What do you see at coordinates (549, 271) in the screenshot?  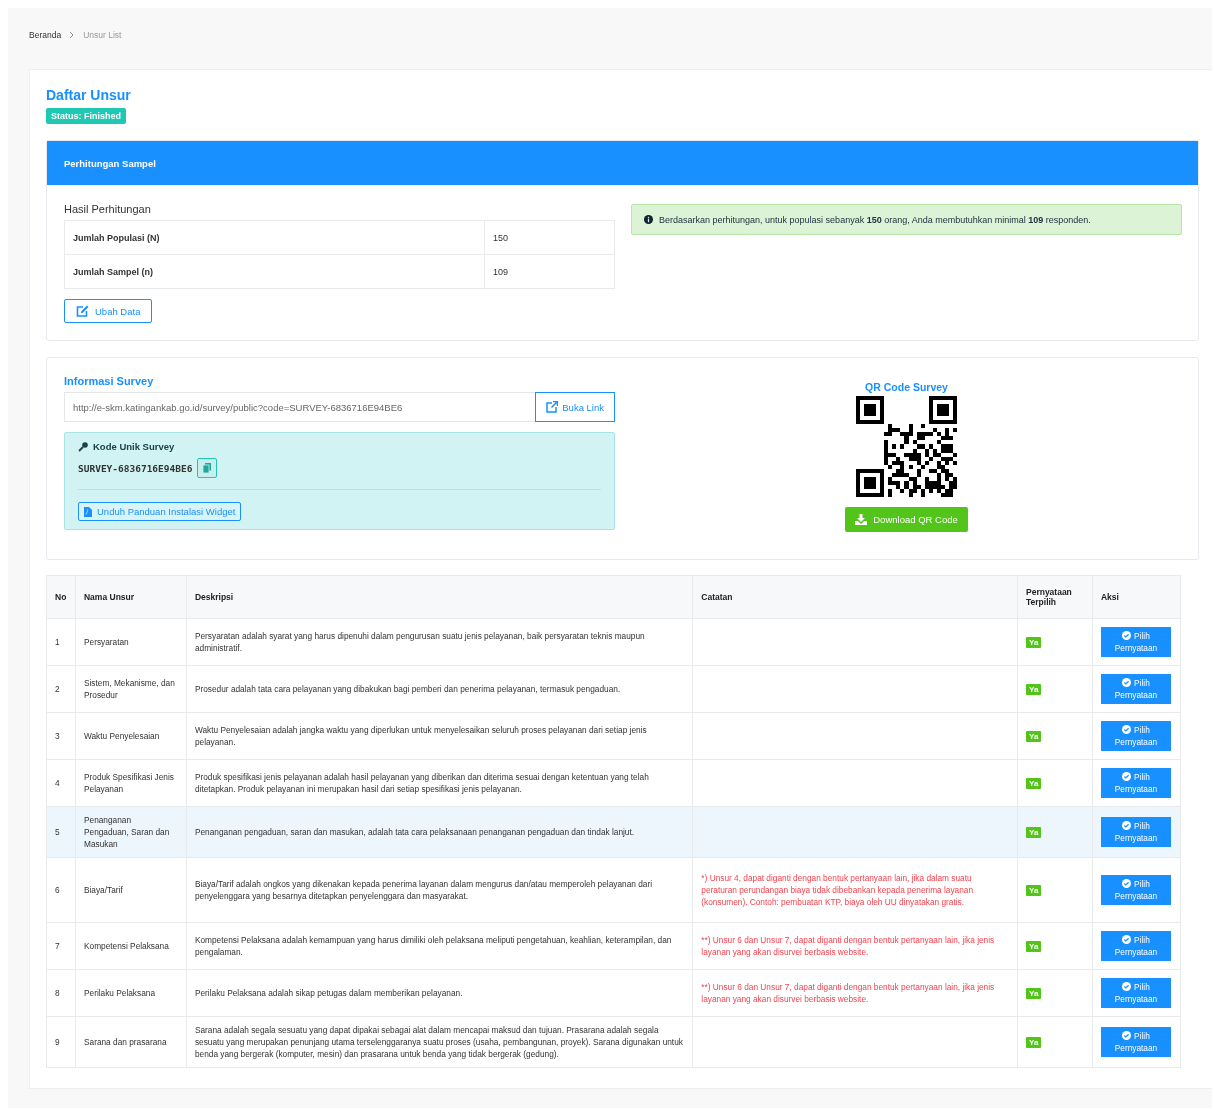 I see `table-cell: 109` at bounding box center [549, 271].